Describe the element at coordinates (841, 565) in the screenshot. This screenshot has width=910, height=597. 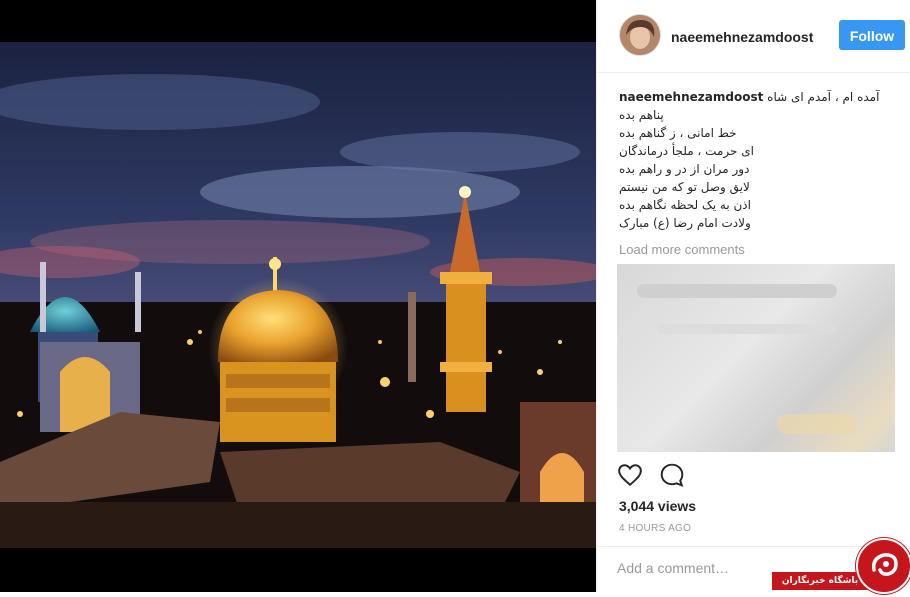
I see `watermark: باشگاه خبرنگاران` at that location.